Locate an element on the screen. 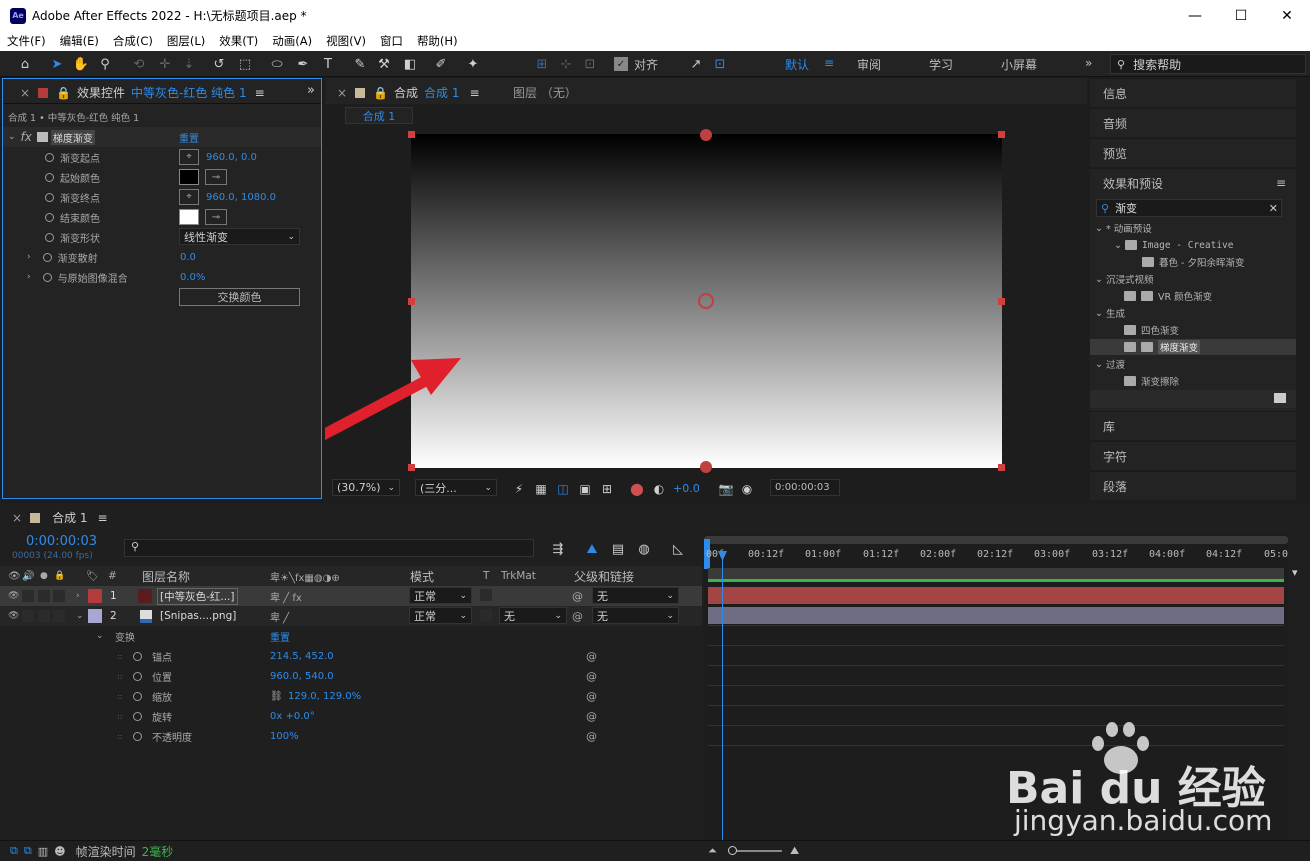 The image size is (1310, 861). timeline-timecode: 0:00:00:03 is located at coordinates (61, 541).